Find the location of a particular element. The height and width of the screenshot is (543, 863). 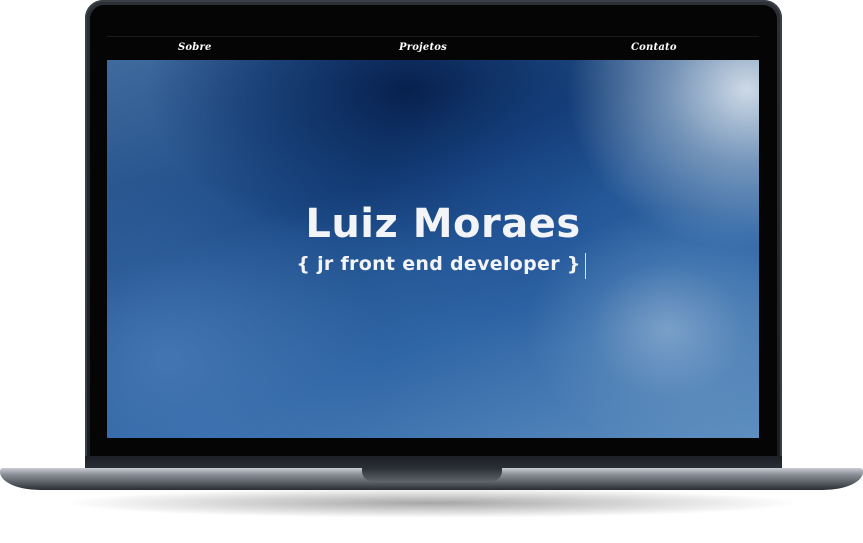

nav-link-contato: Contato is located at coordinates (654, 47).